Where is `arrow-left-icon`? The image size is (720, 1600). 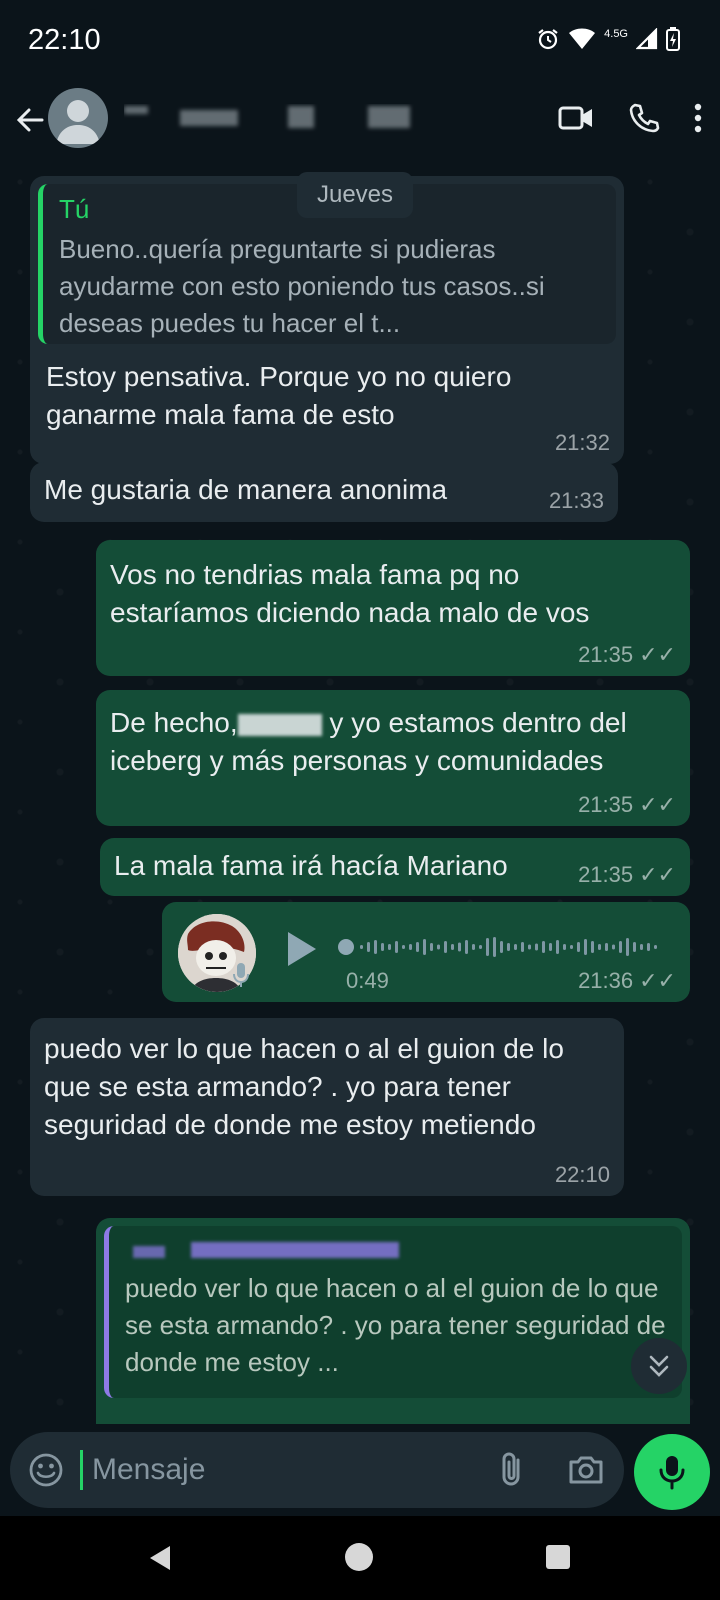
arrow-left-icon is located at coordinates (30, 120).